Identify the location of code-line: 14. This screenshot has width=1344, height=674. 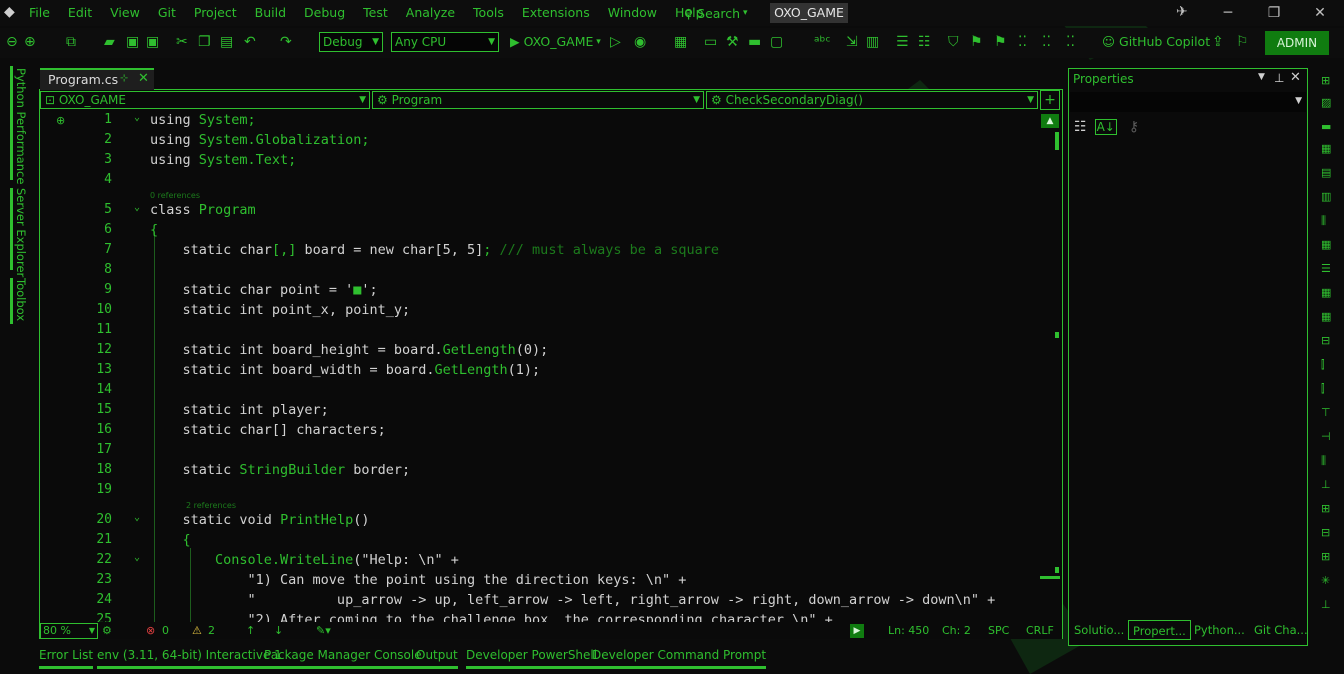
(550, 392).